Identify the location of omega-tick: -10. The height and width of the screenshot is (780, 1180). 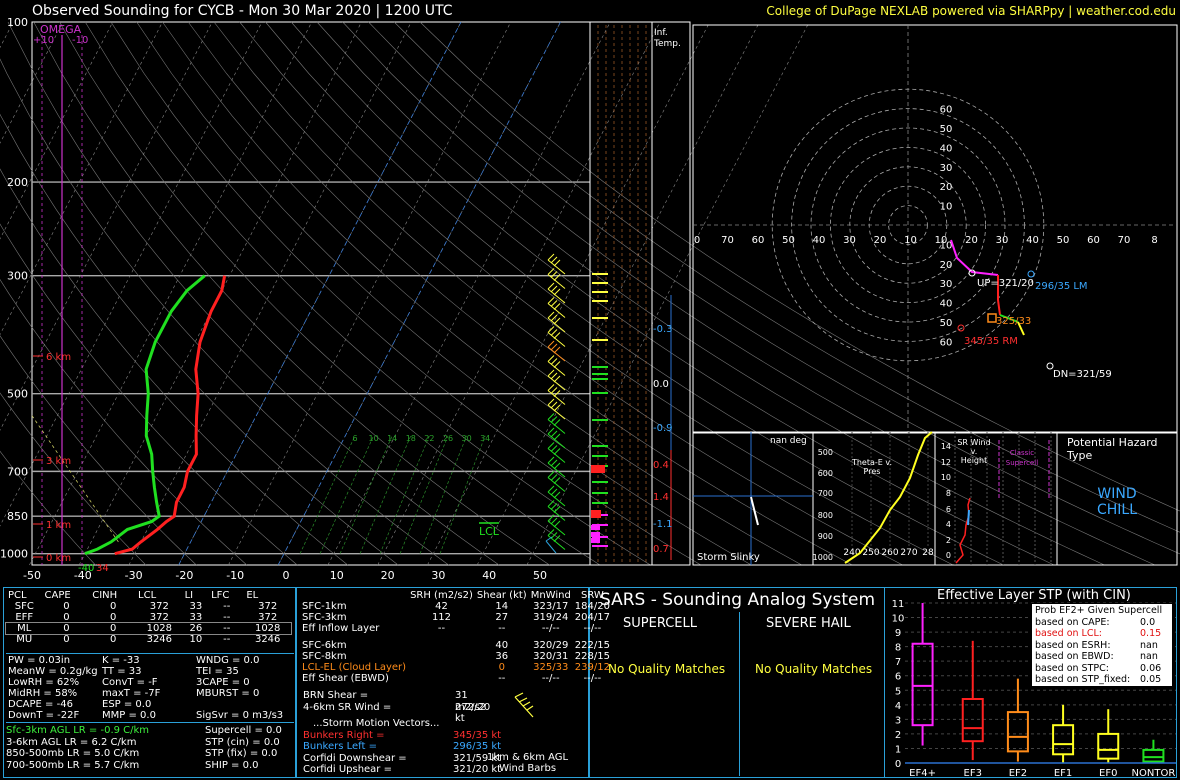
(80, 40).